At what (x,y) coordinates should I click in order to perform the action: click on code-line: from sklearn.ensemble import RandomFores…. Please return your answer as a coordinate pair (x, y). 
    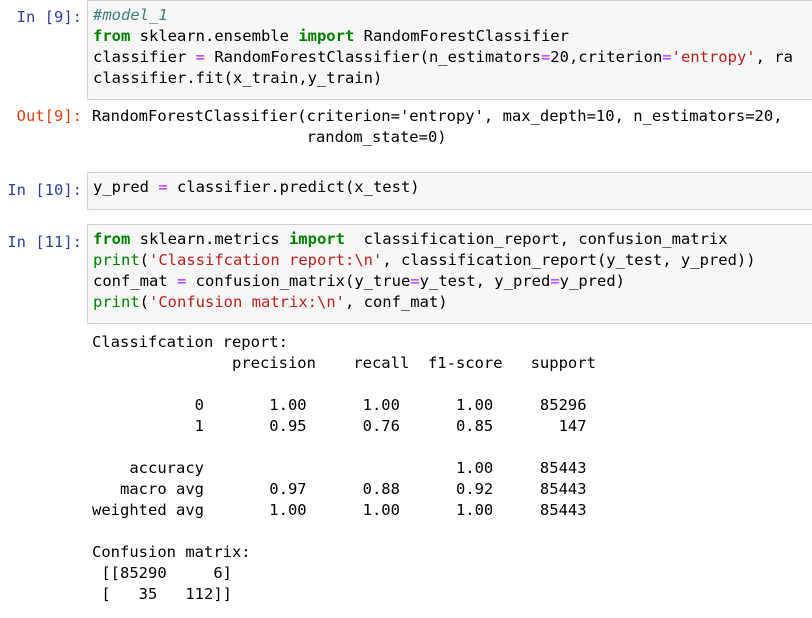
    Looking at the image, I should click on (331, 36).